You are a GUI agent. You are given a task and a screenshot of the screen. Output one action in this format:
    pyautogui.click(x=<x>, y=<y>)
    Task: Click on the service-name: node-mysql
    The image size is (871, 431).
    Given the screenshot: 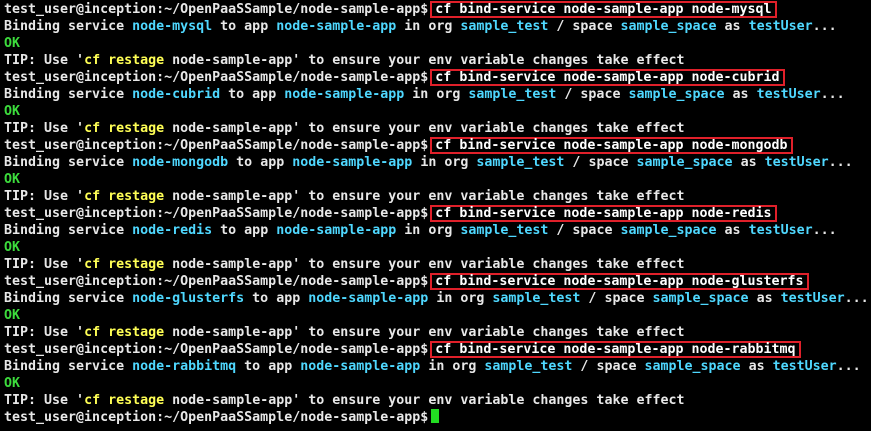 What is the action you would take?
    pyautogui.click(x=172, y=26)
    